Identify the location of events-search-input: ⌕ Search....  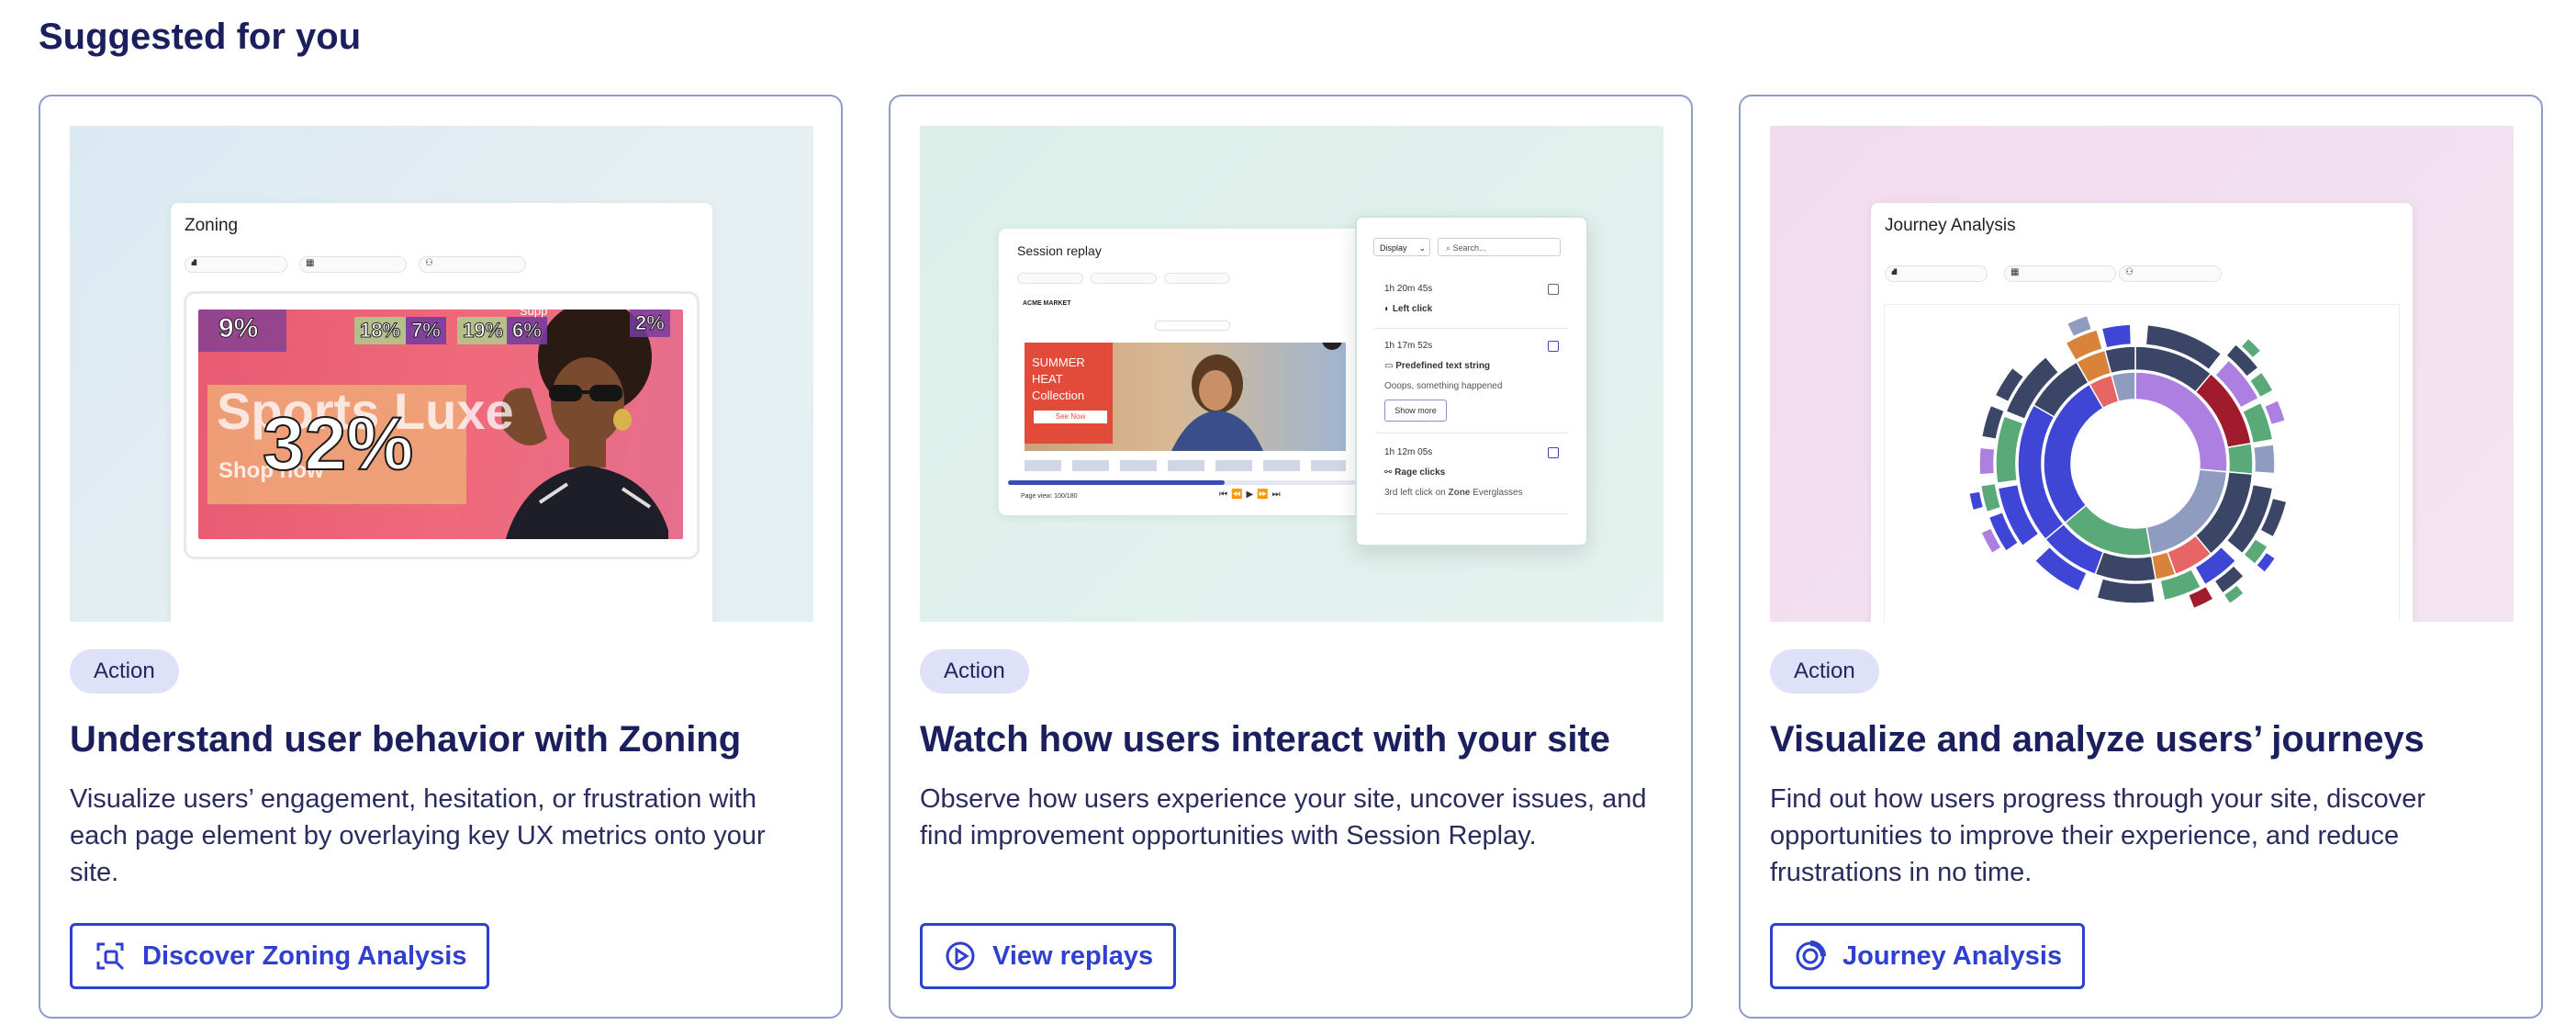
(1499, 247).